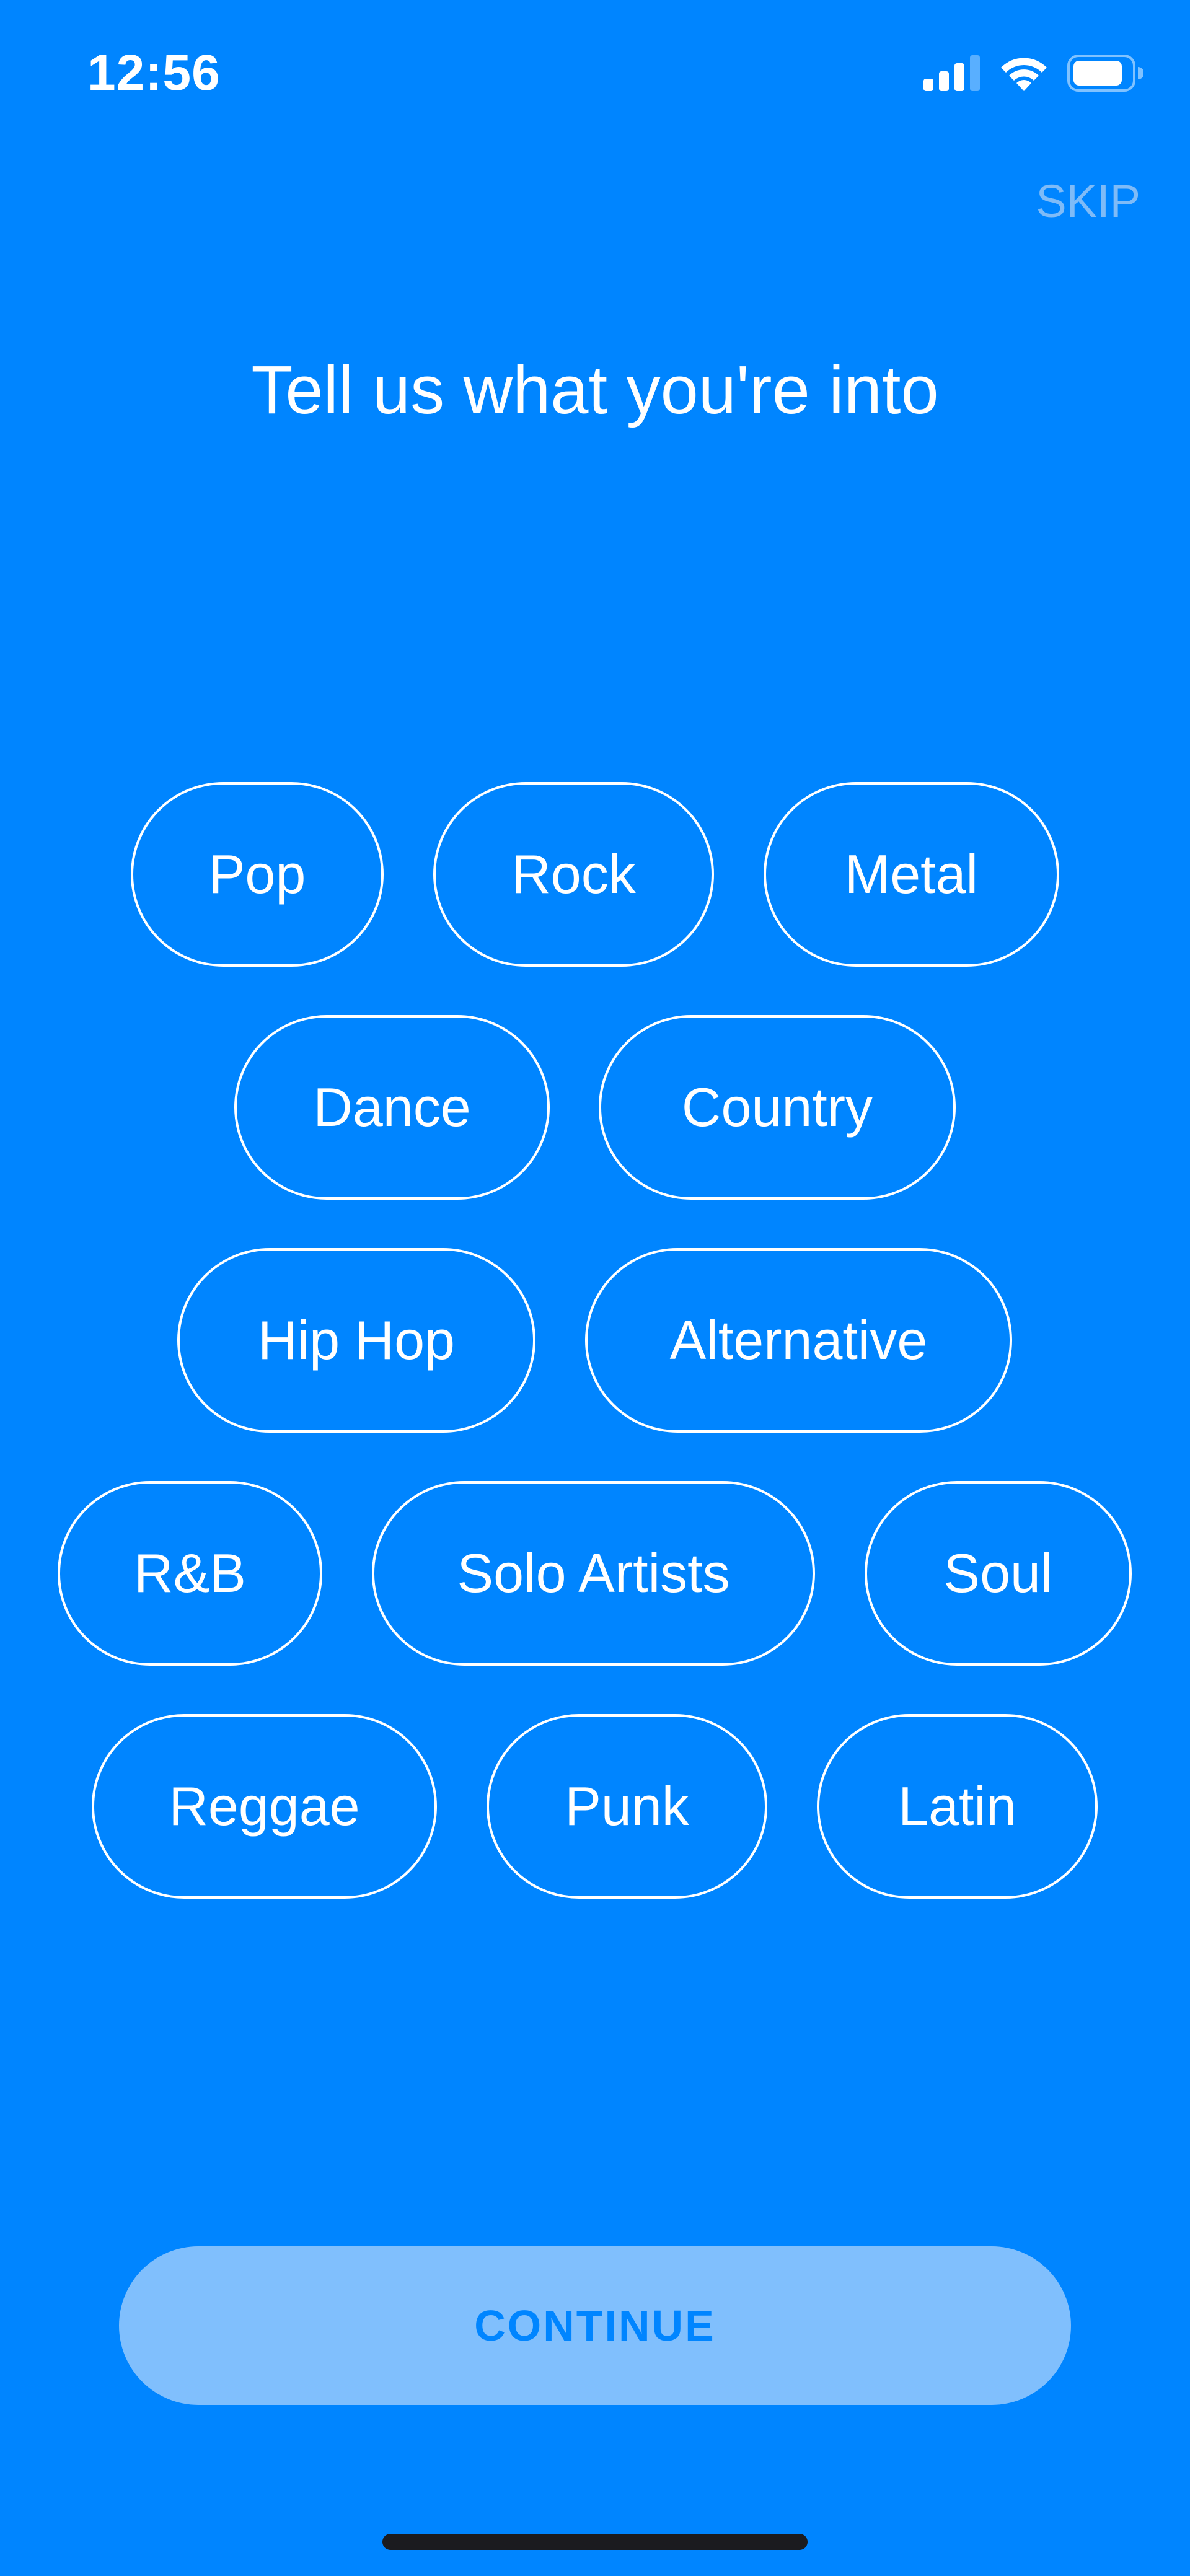 Image resolution: width=1190 pixels, height=2576 pixels. Describe the element at coordinates (595, 2325) in the screenshot. I see `continue-button: CONTINUE` at that location.